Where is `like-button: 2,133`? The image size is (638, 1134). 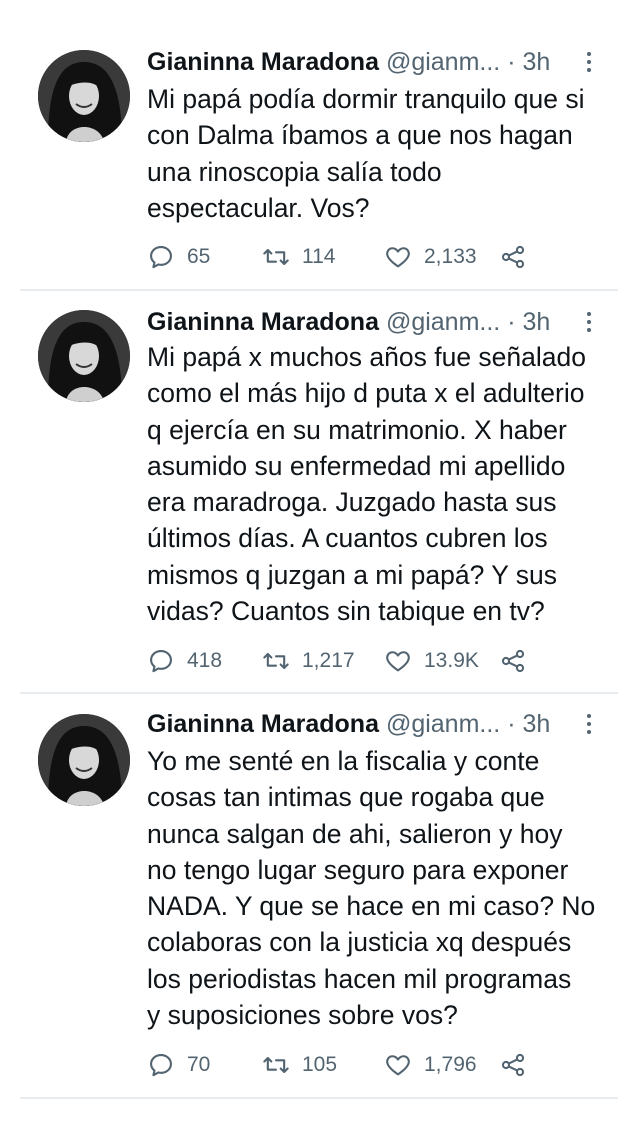
like-button: 2,133 is located at coordinates (430, 257).